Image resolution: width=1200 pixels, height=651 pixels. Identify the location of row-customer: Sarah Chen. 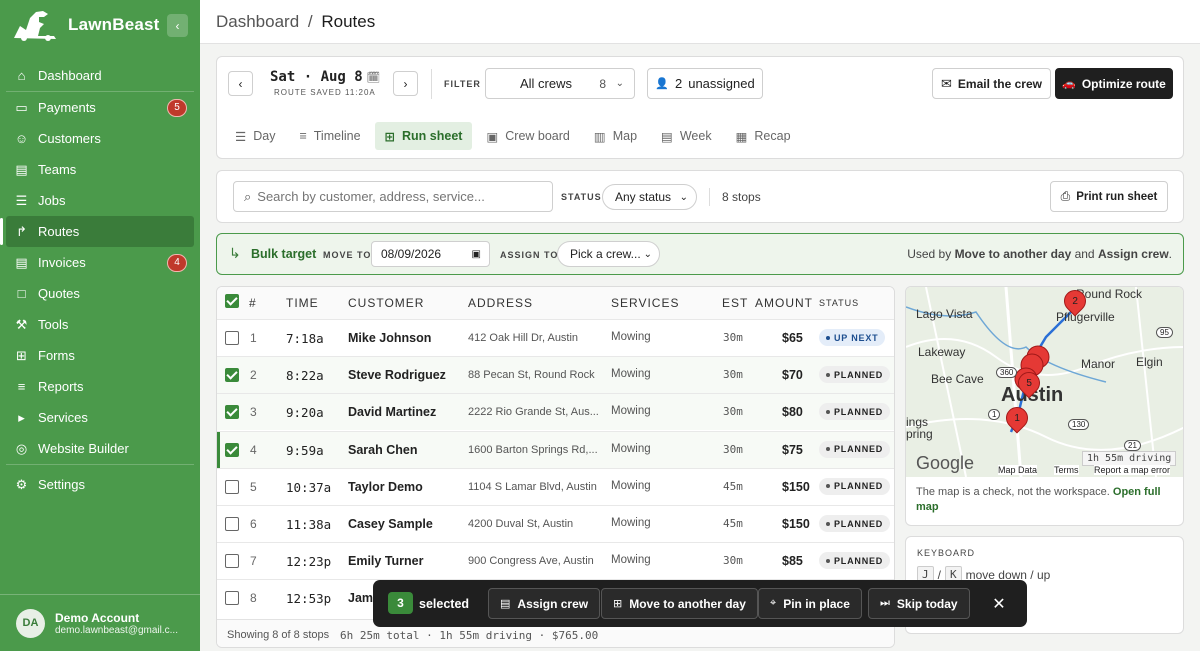
(382, 450).